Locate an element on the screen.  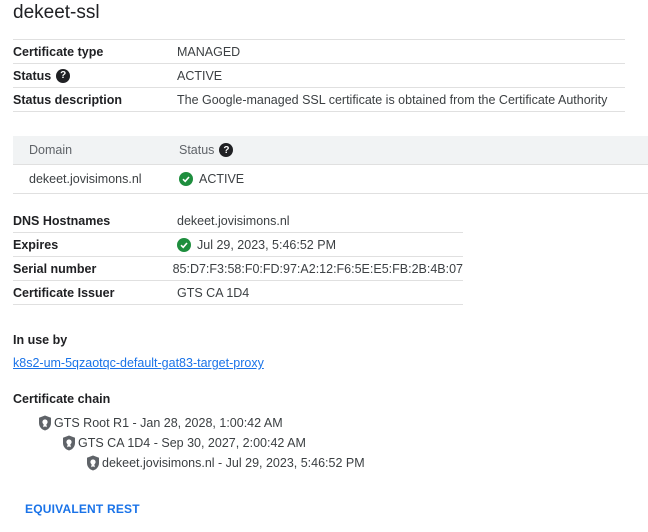
detail-key: Status description is located at coordinates (68, 99).